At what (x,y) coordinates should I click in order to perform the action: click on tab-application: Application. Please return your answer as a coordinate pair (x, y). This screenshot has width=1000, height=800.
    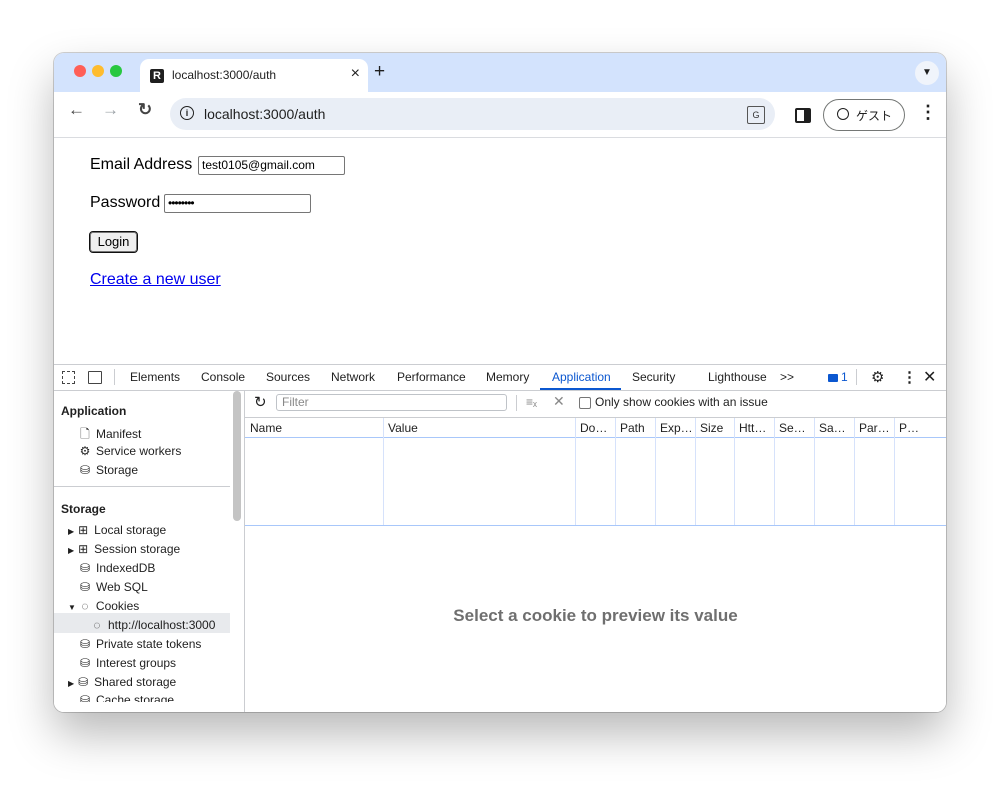
    Looking at the image, I should click on (581, 377).